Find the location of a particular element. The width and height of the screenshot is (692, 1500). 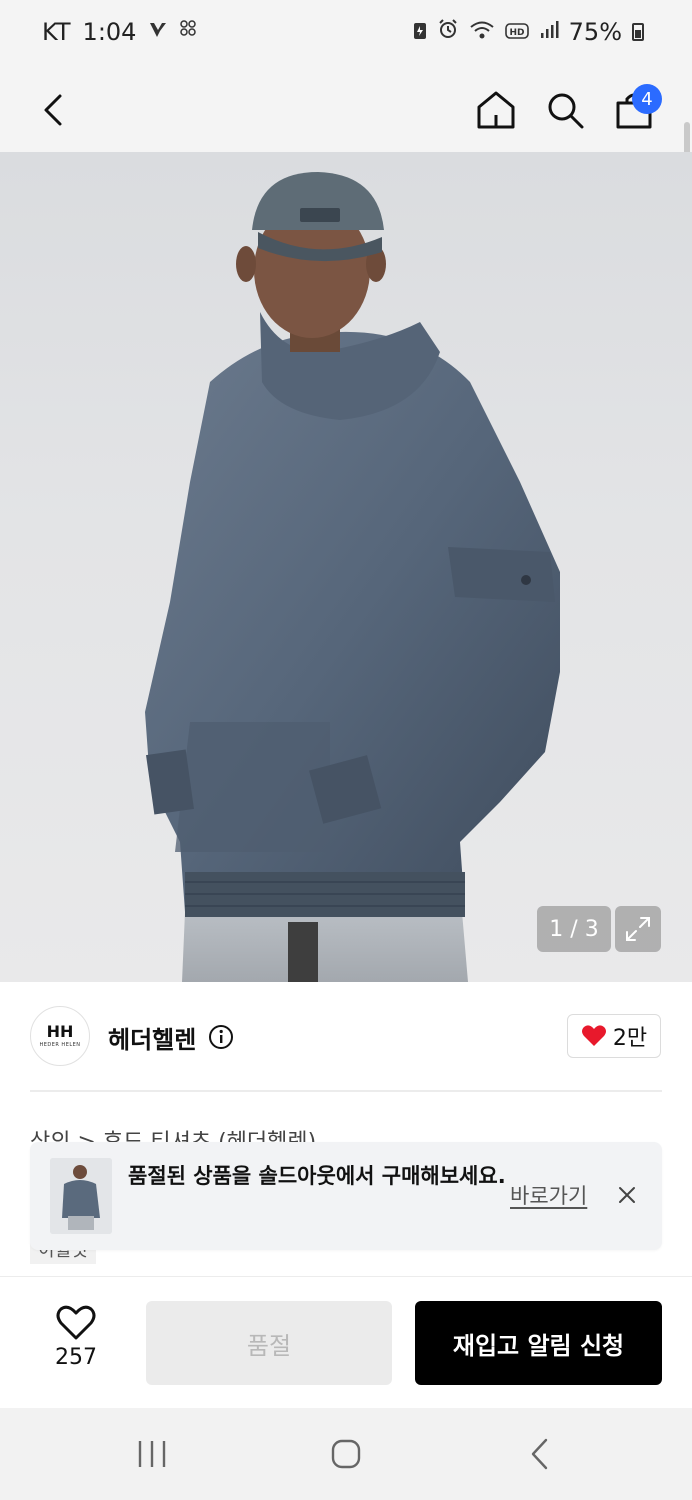

home-icon is located at coordinates (496, 110).